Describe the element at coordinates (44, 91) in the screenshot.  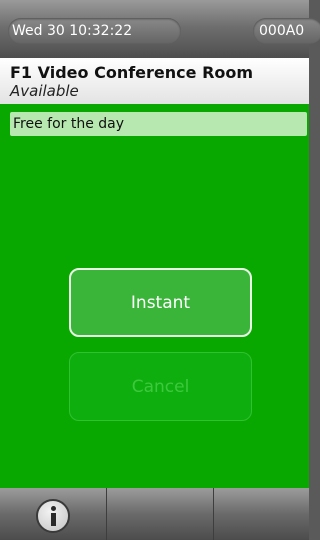
I see `room-status: Available` at that location.